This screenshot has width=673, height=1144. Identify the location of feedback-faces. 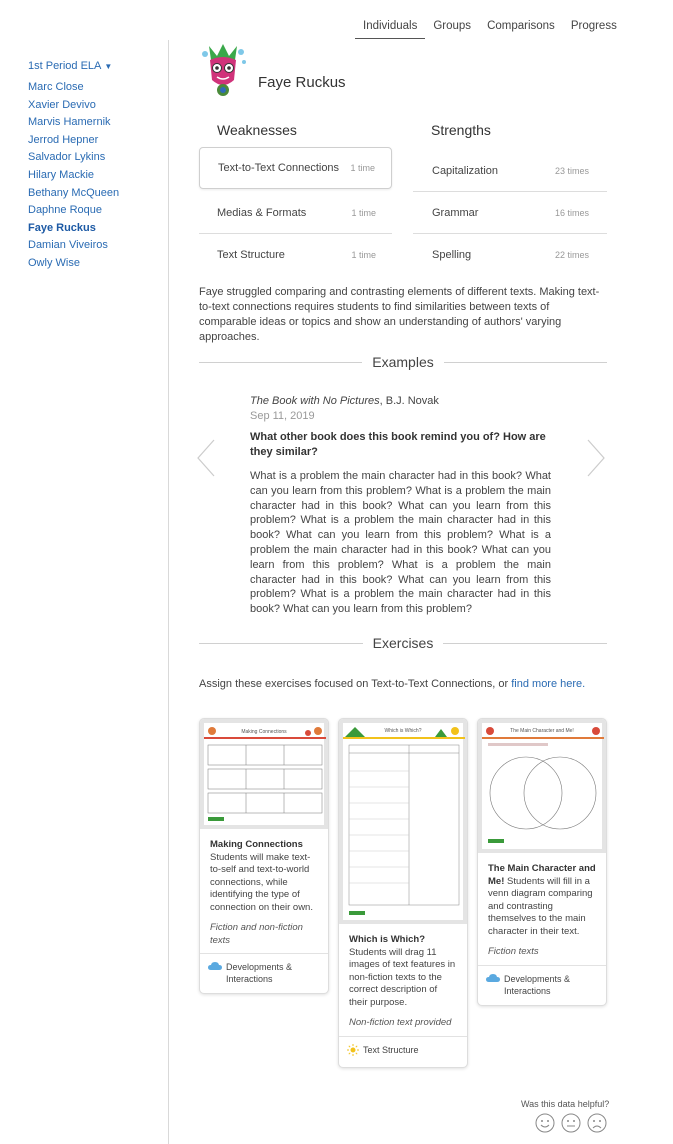
(571, 1123).